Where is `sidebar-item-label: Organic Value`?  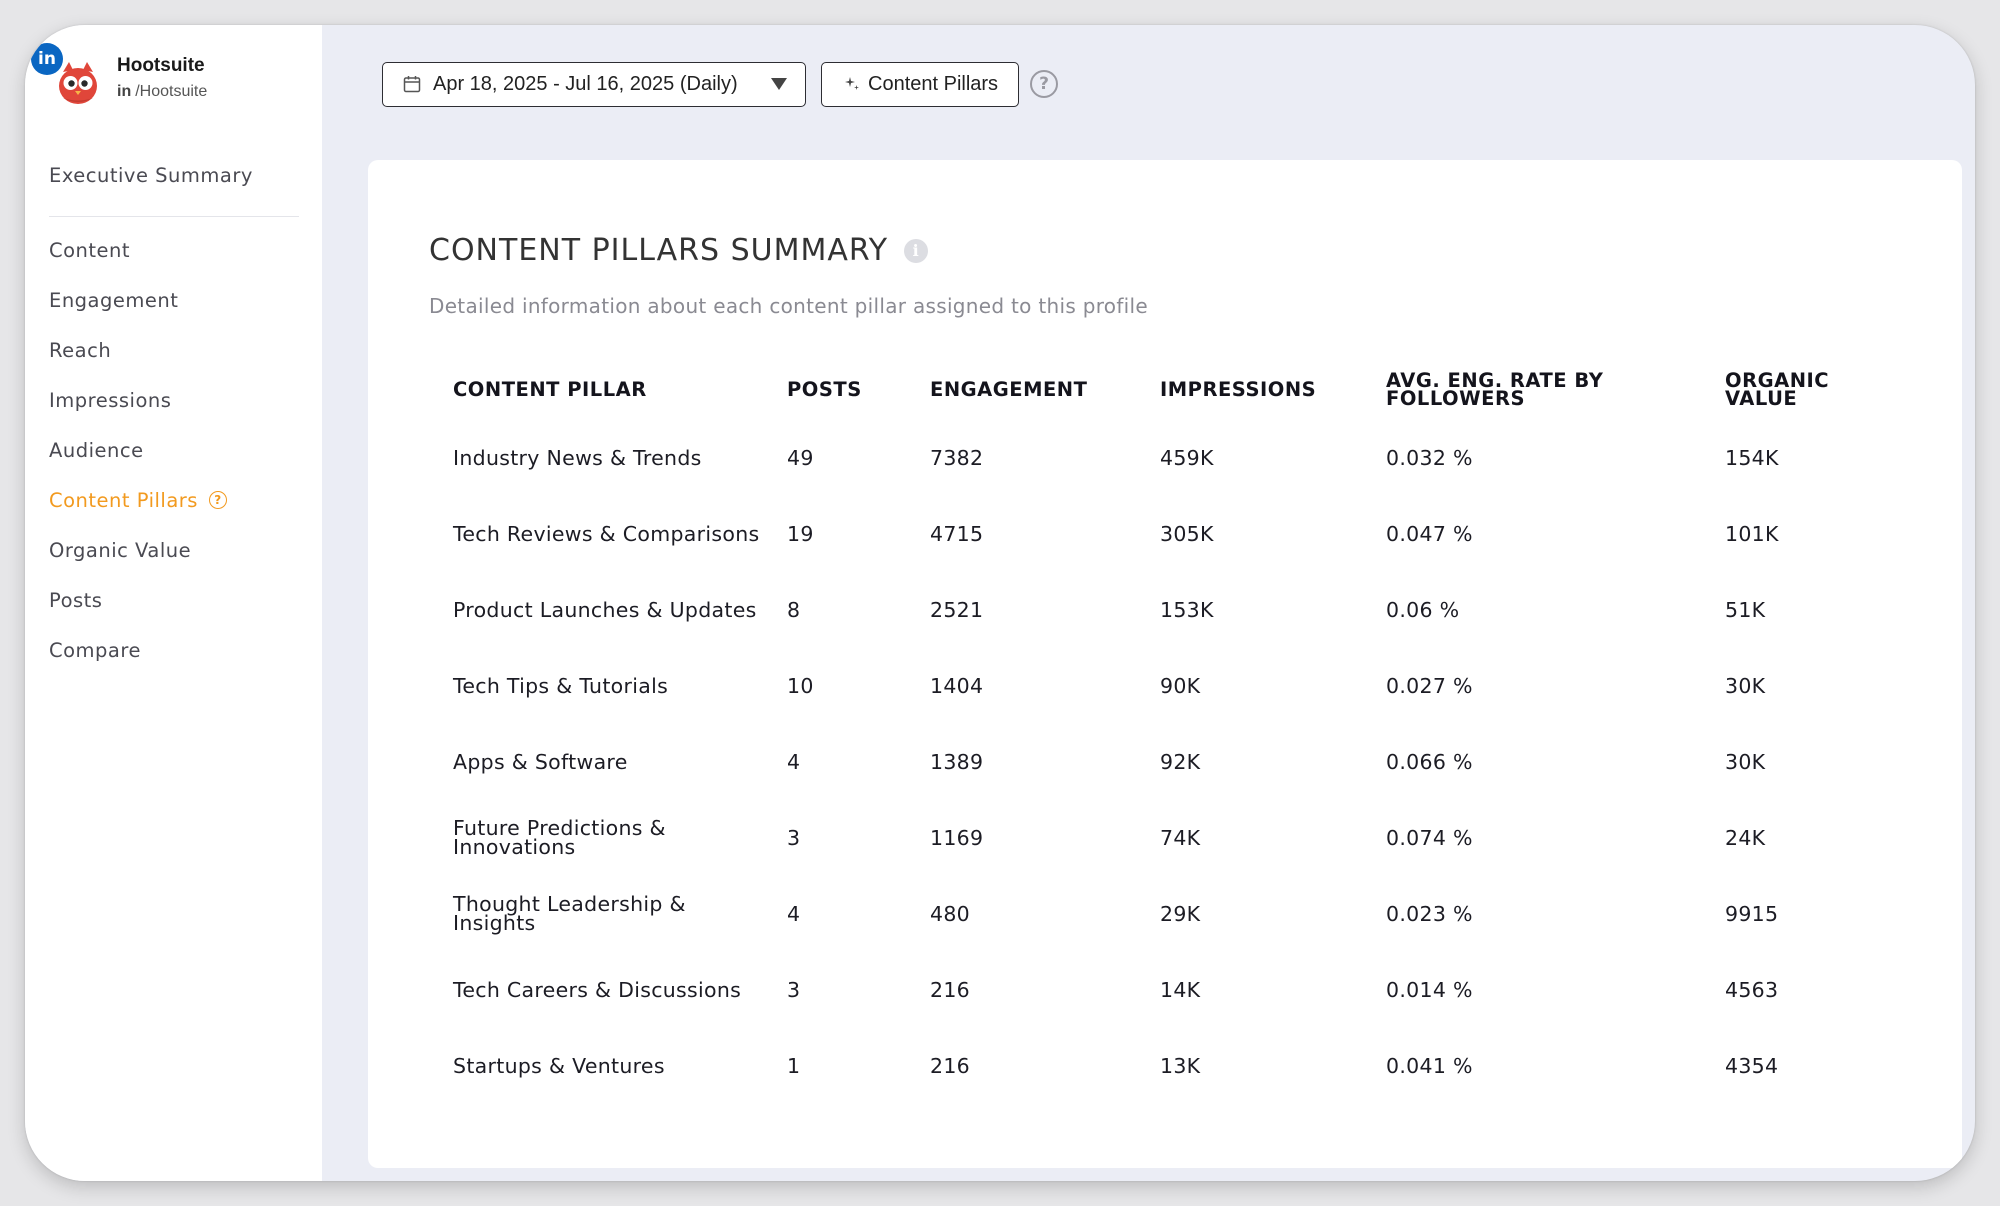 sidebar-item-label: Organic Value is located at coordinates (120, 550).